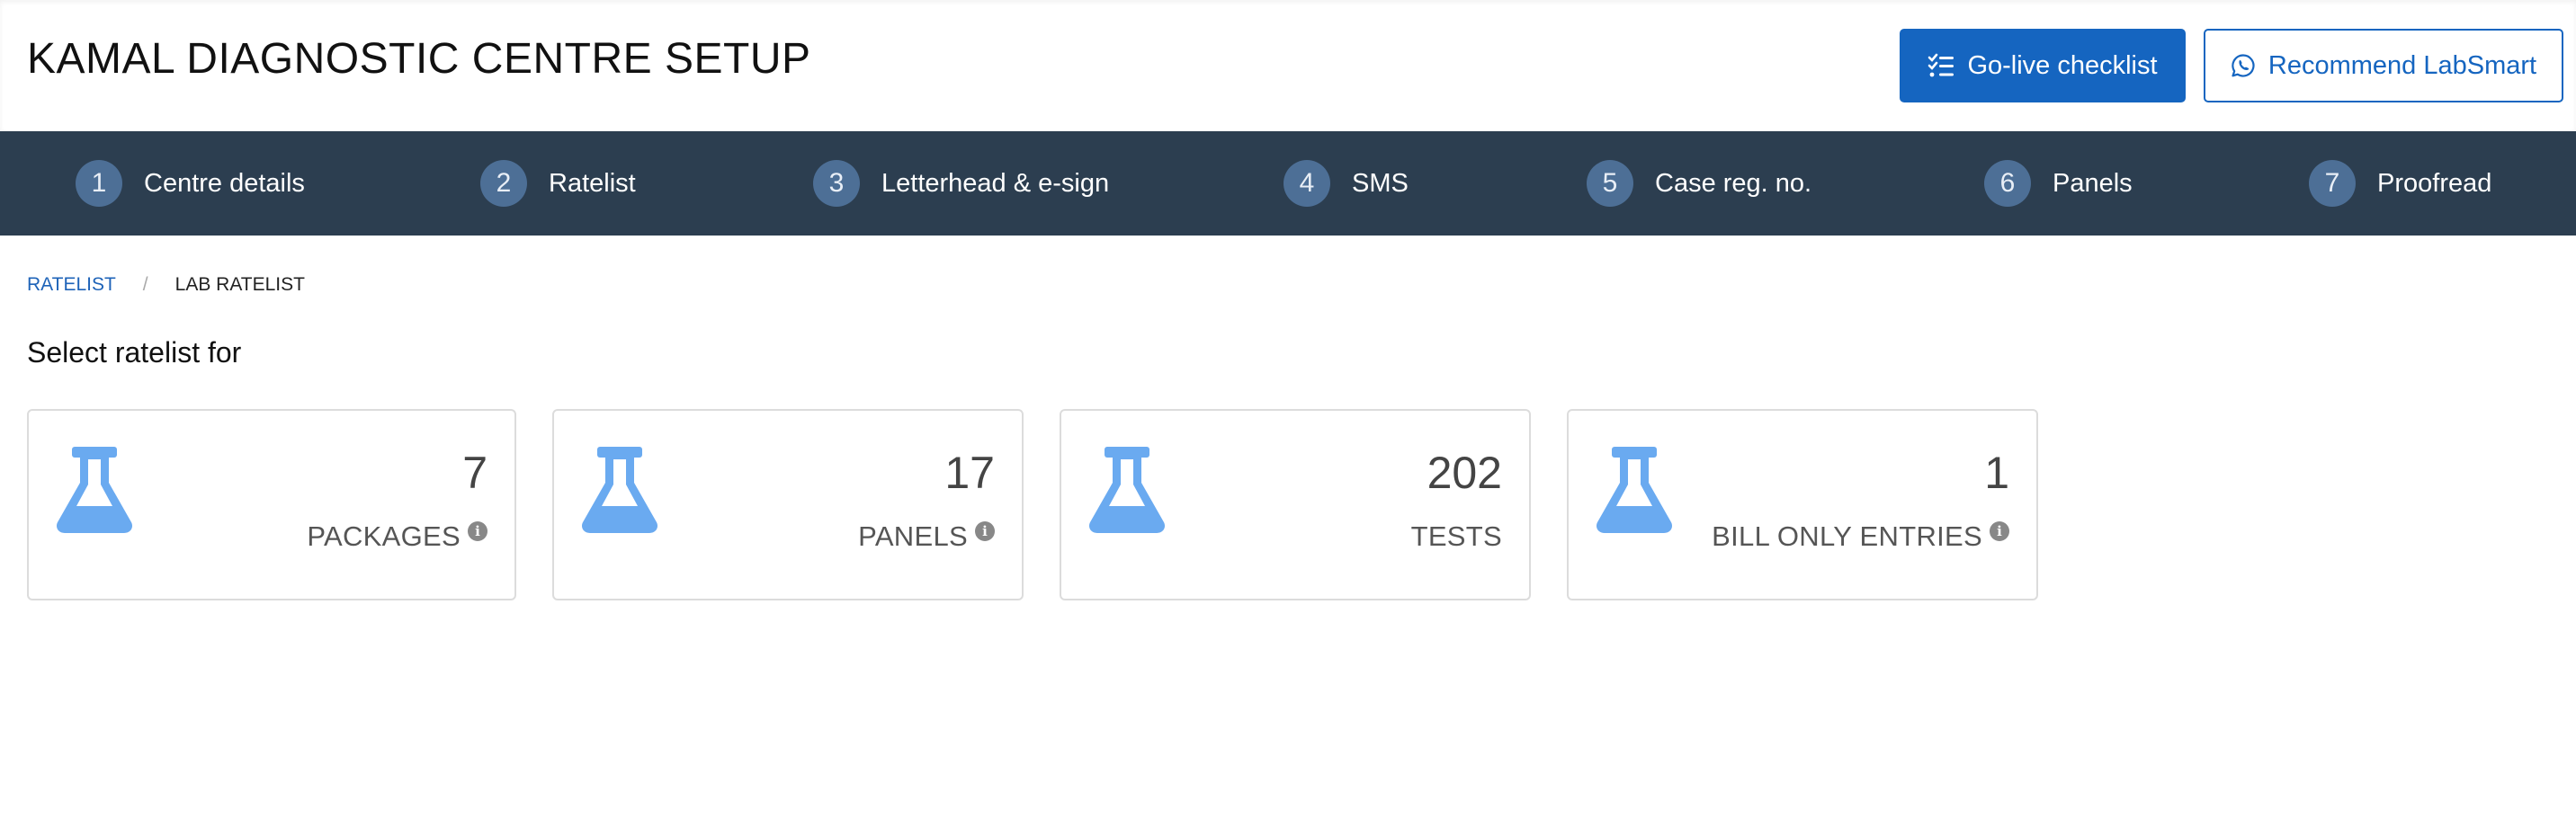 This screenshot has height=818, width=2576. Describe the element at coordinates (969, 473) in the screenshot. I see `card-count: 17` at that location.